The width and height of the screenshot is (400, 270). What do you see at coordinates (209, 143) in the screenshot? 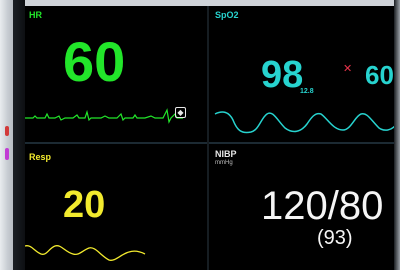
I see `panel-divider-horizontal` at bounding box center [209, 143].